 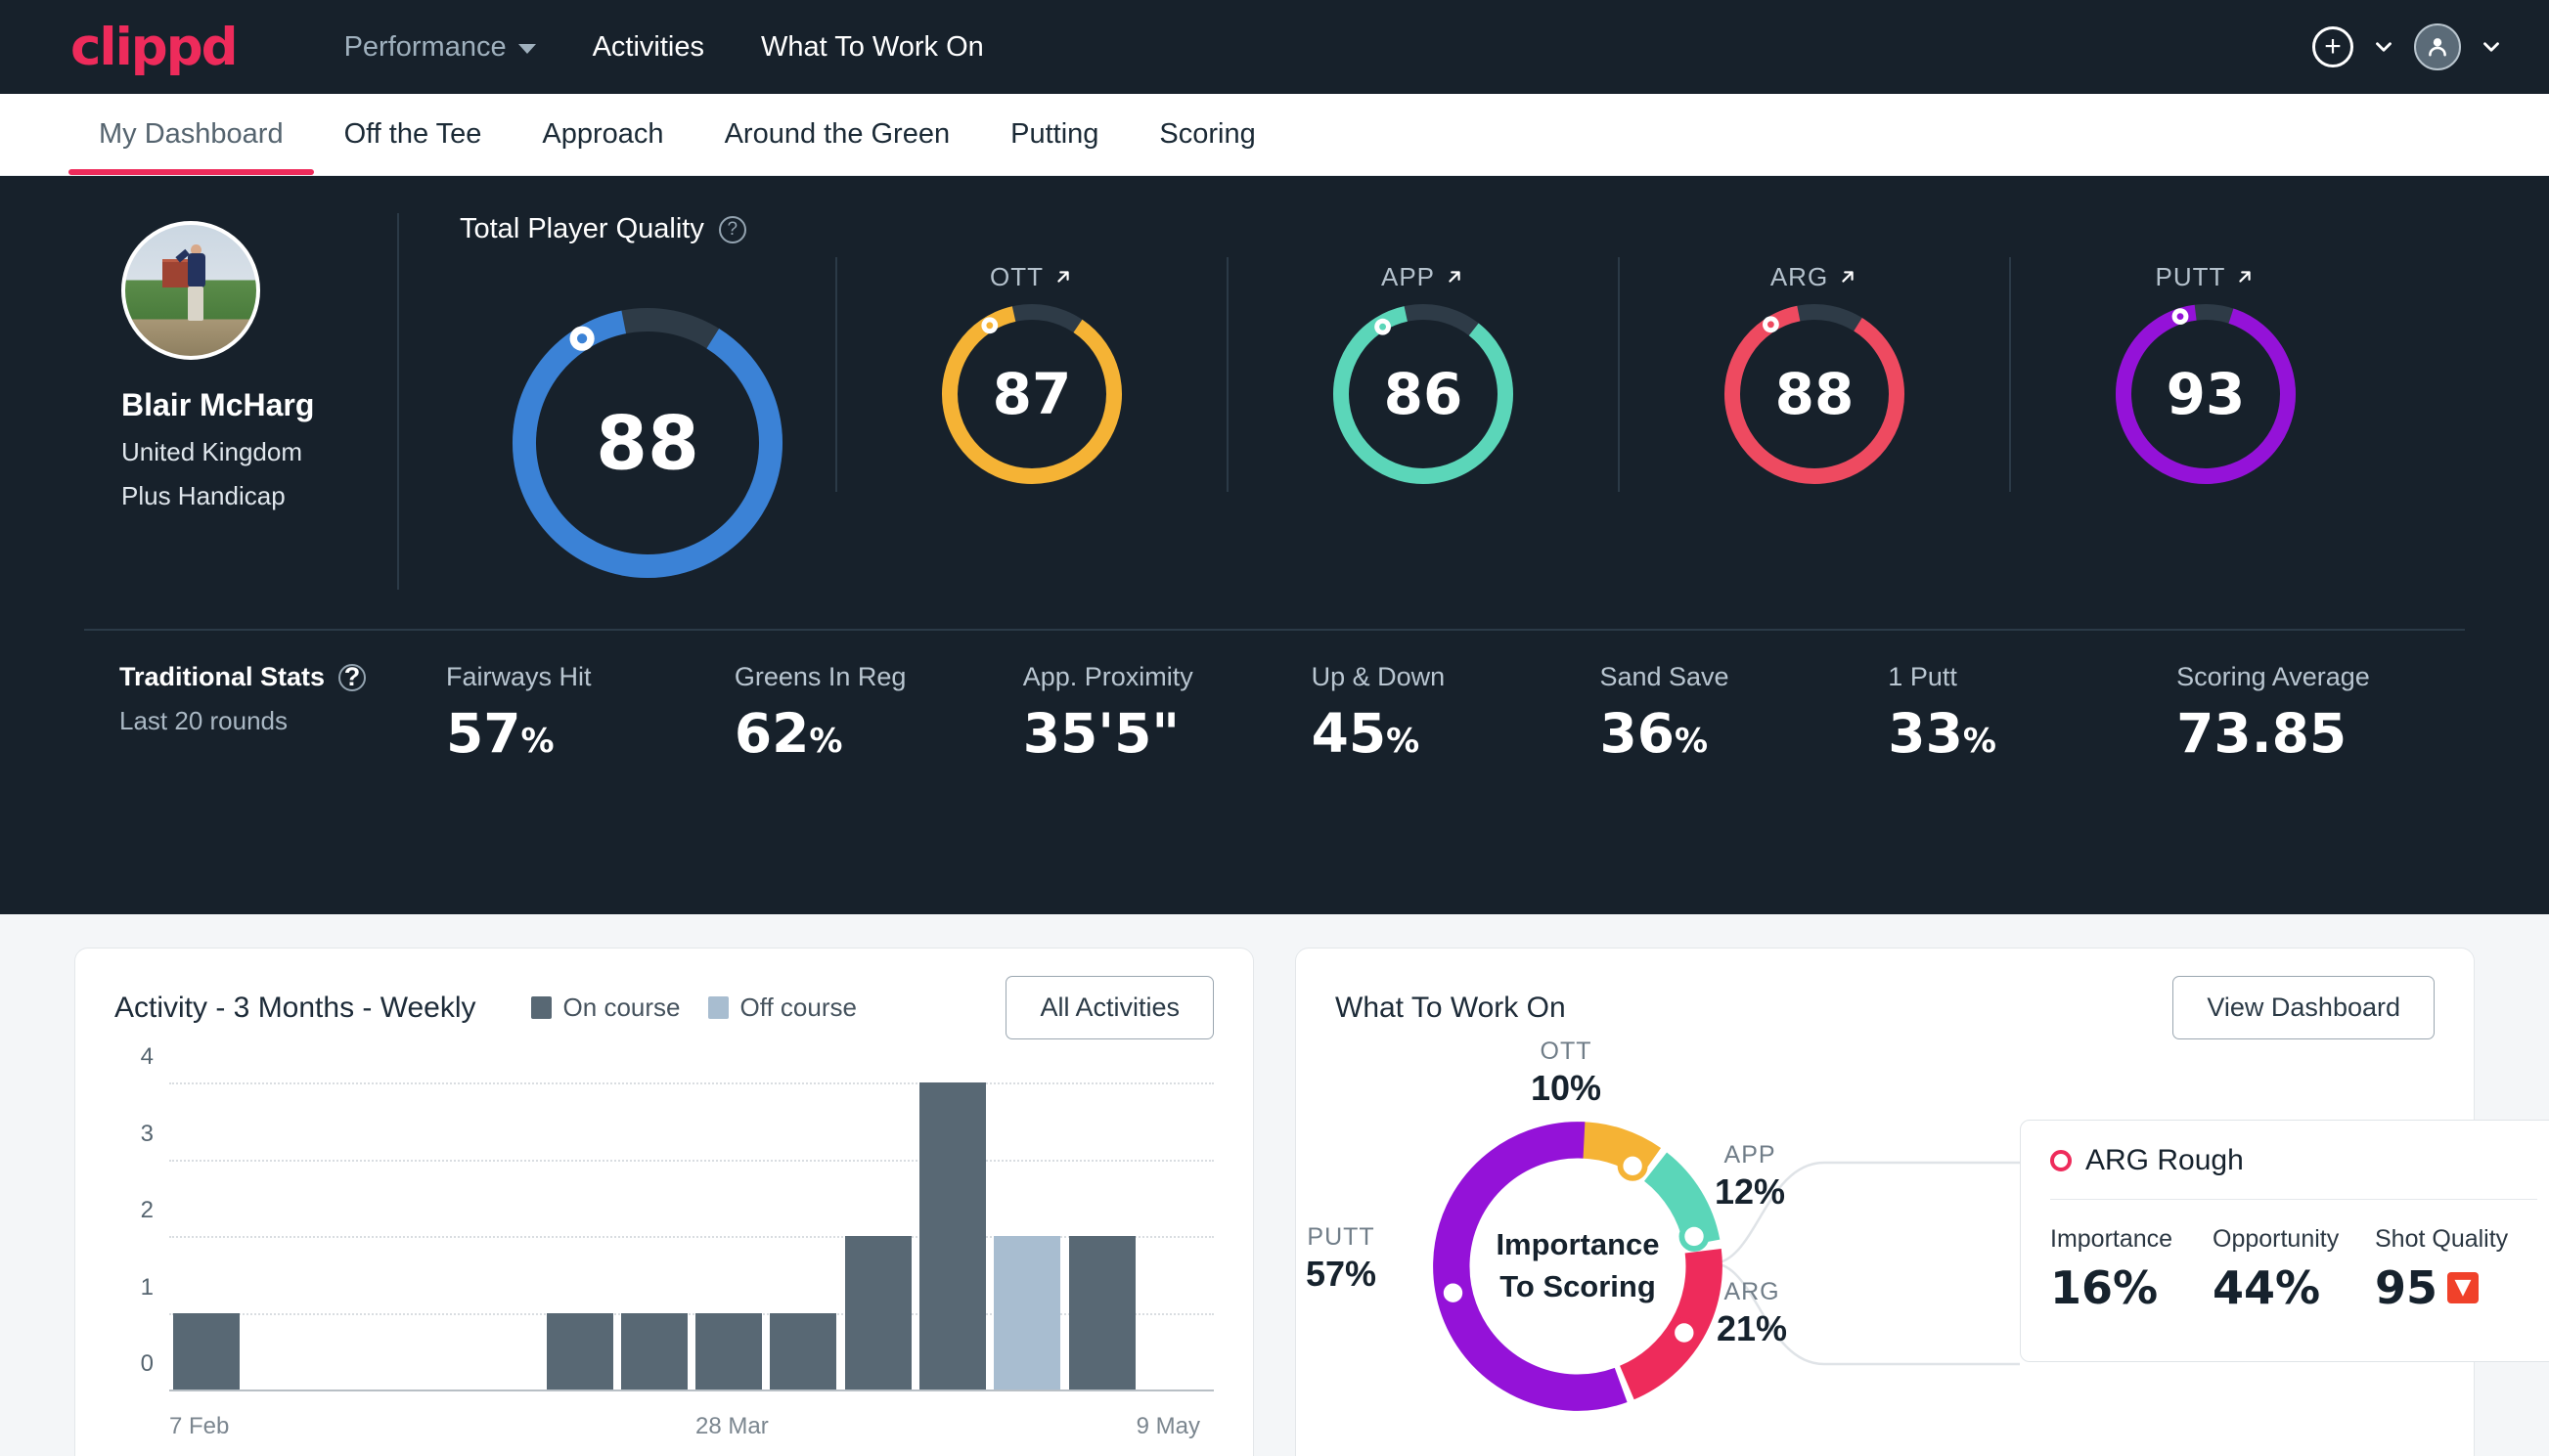 What do you see at coordinates (1408, 276) in the screenshot?
I see `gauge-app-label-text: APP` at bounding box center [1408, 276].